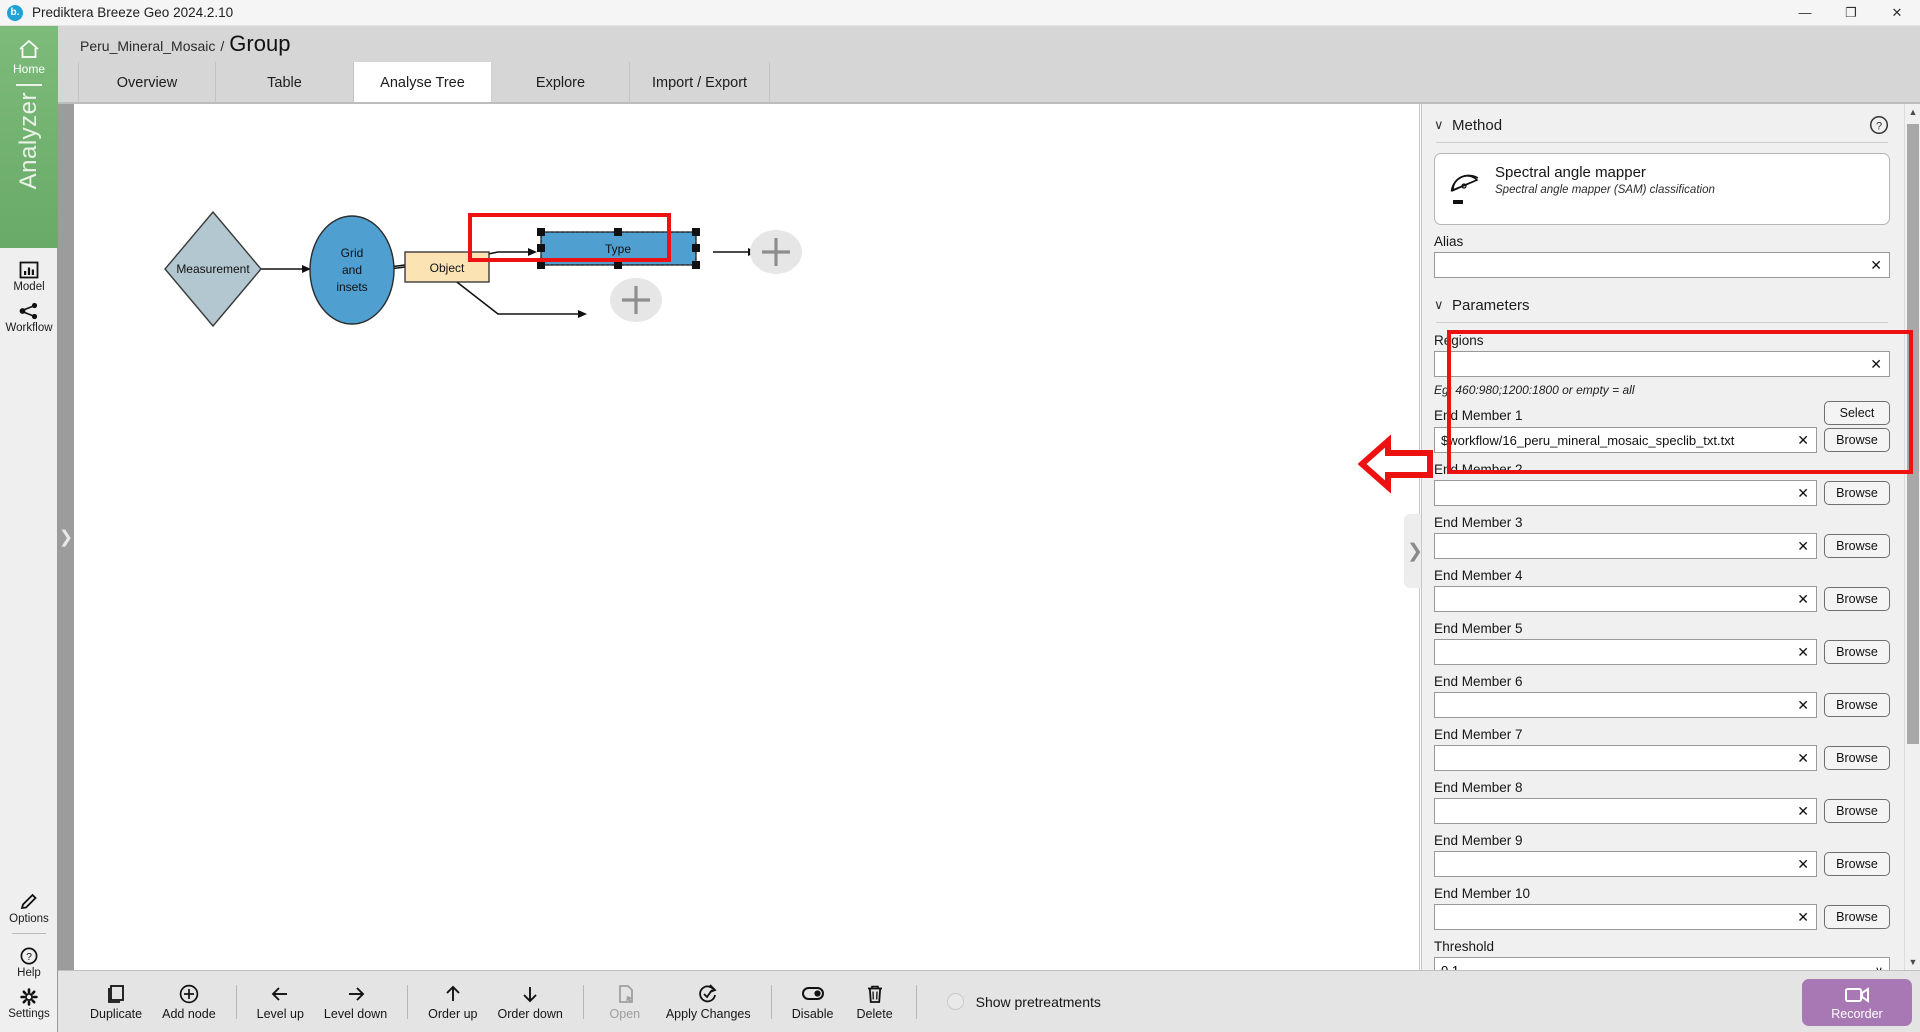 The width and height of the screenshot is (1920, 1032). I want to click on close-icon: ✕, so click(1897, 13).